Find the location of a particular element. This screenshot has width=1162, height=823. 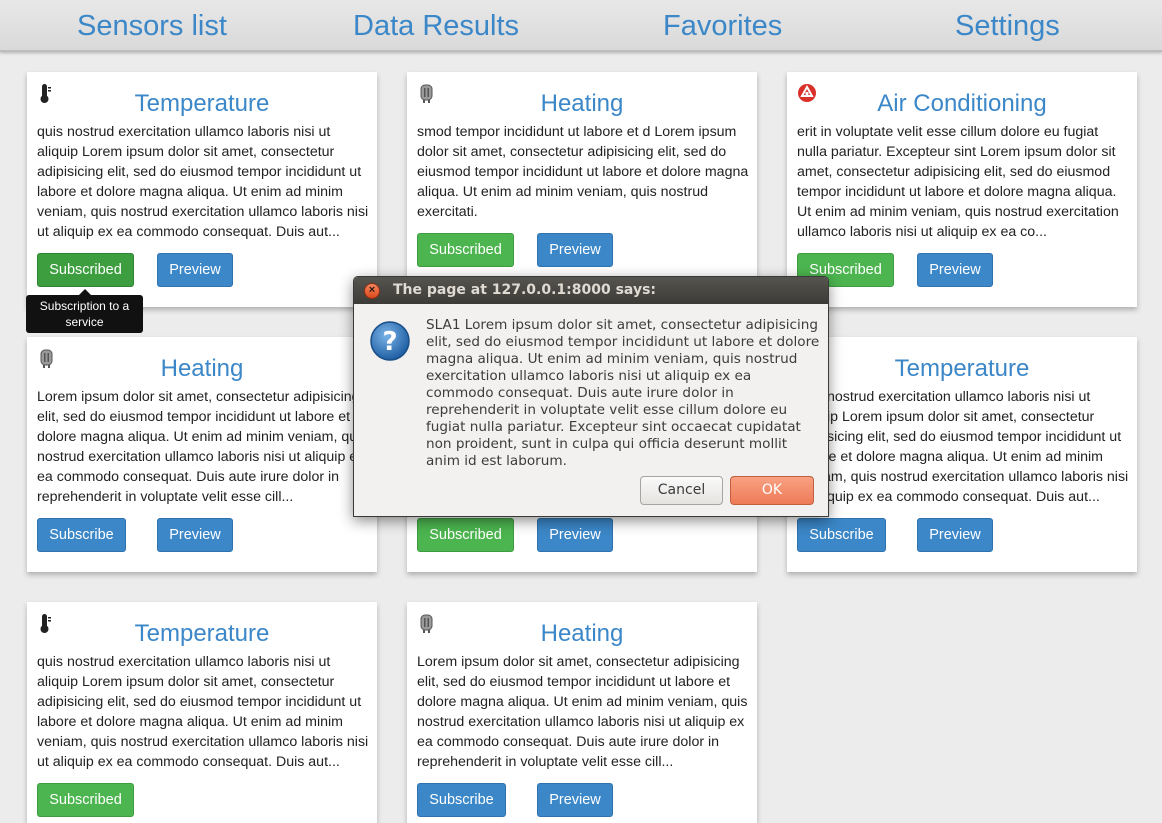

card-title: Air Conditioning is located at coordinates (962, 103).